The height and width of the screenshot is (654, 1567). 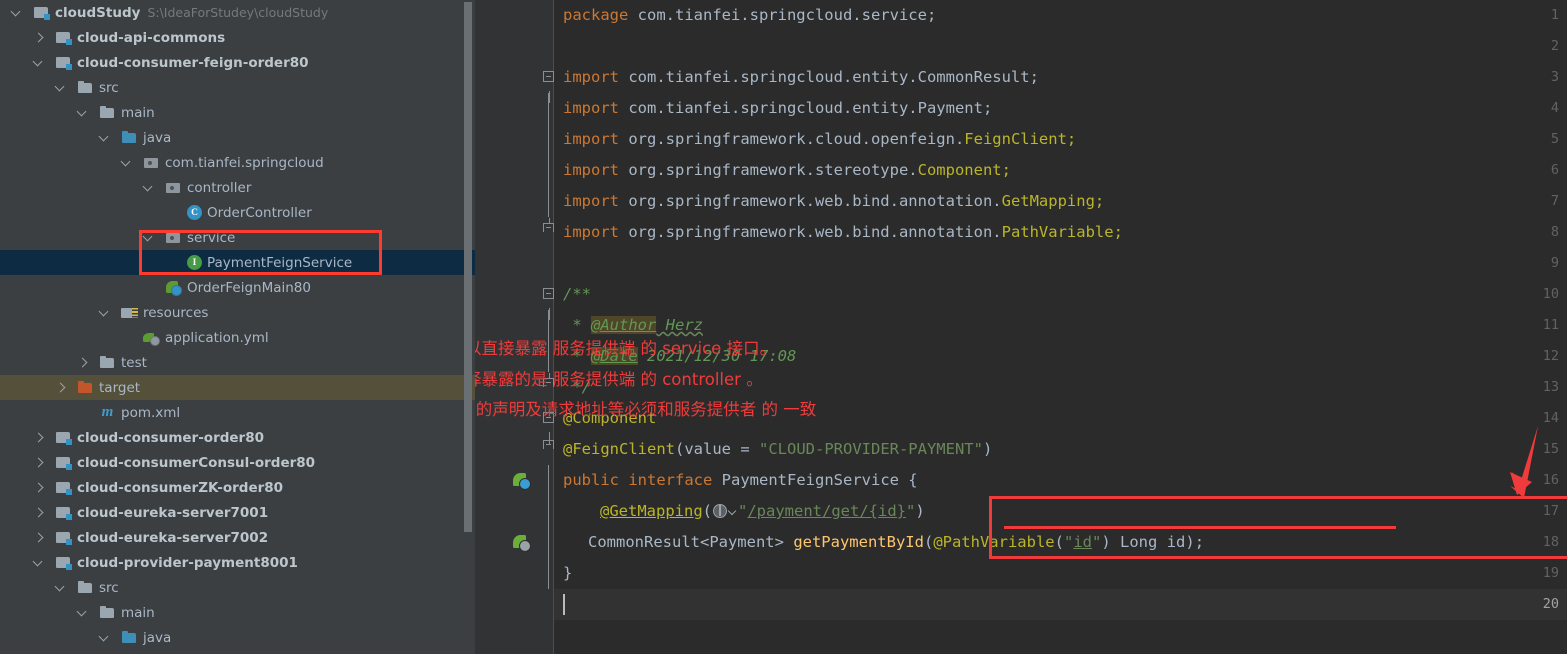 I want to click on tree-item-label: cloud-consumer-feign-order80, so click(x=193, y=62).